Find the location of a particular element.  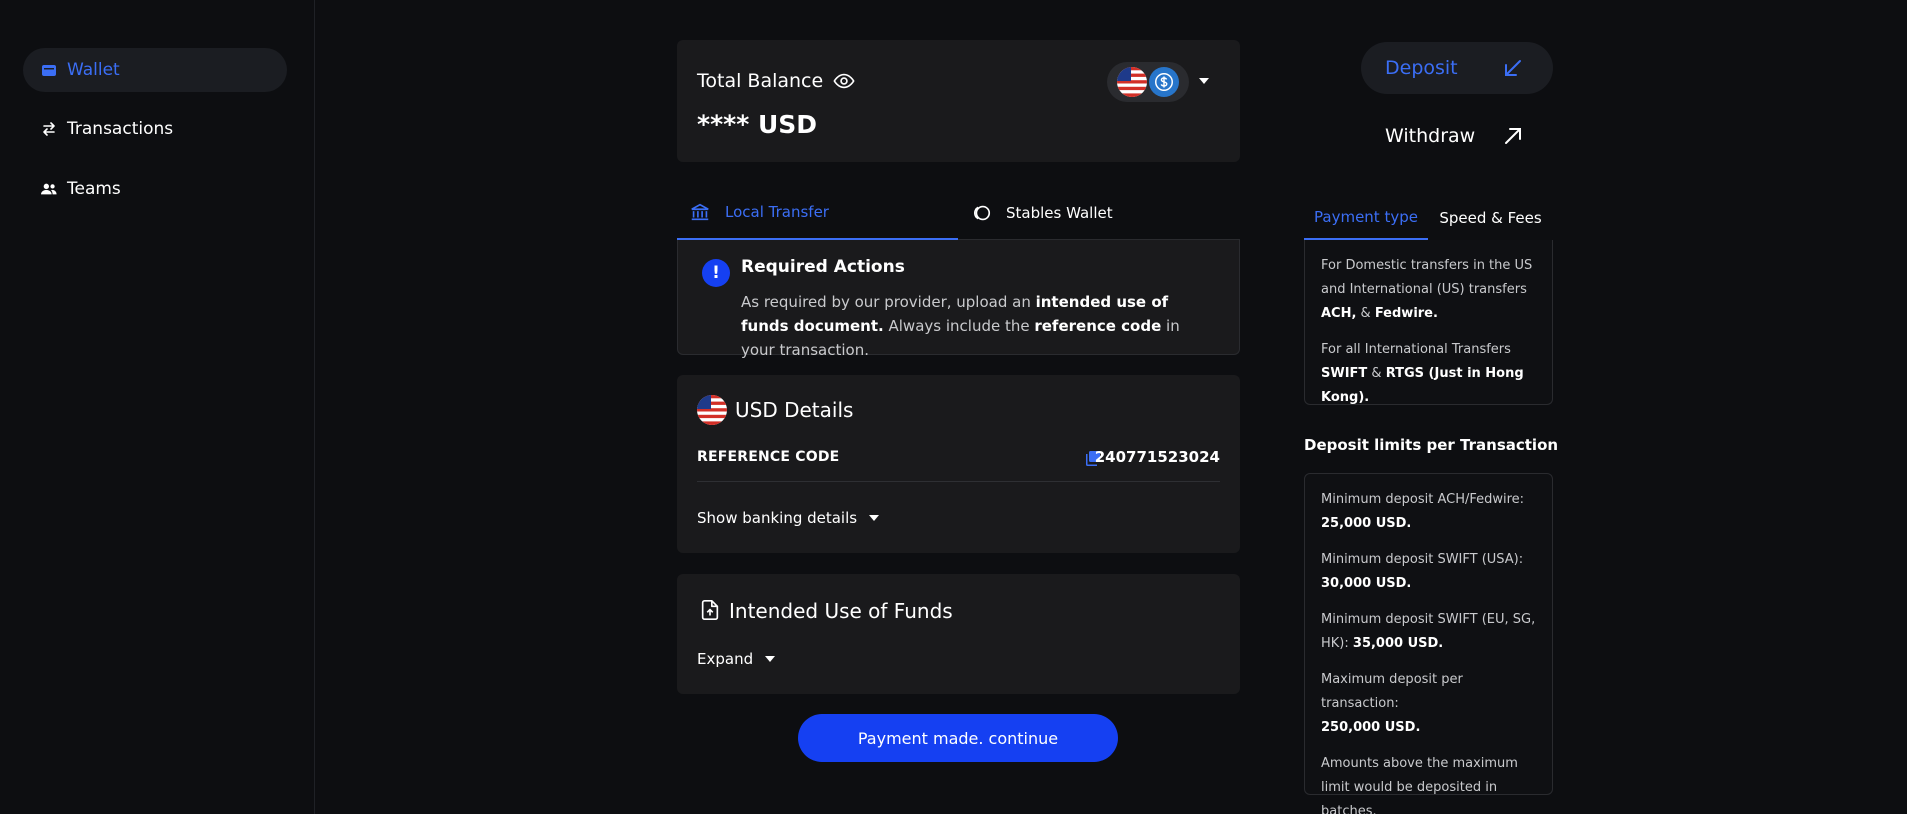

required-actions-title: Required Actions is located at coordinates (823, 267).